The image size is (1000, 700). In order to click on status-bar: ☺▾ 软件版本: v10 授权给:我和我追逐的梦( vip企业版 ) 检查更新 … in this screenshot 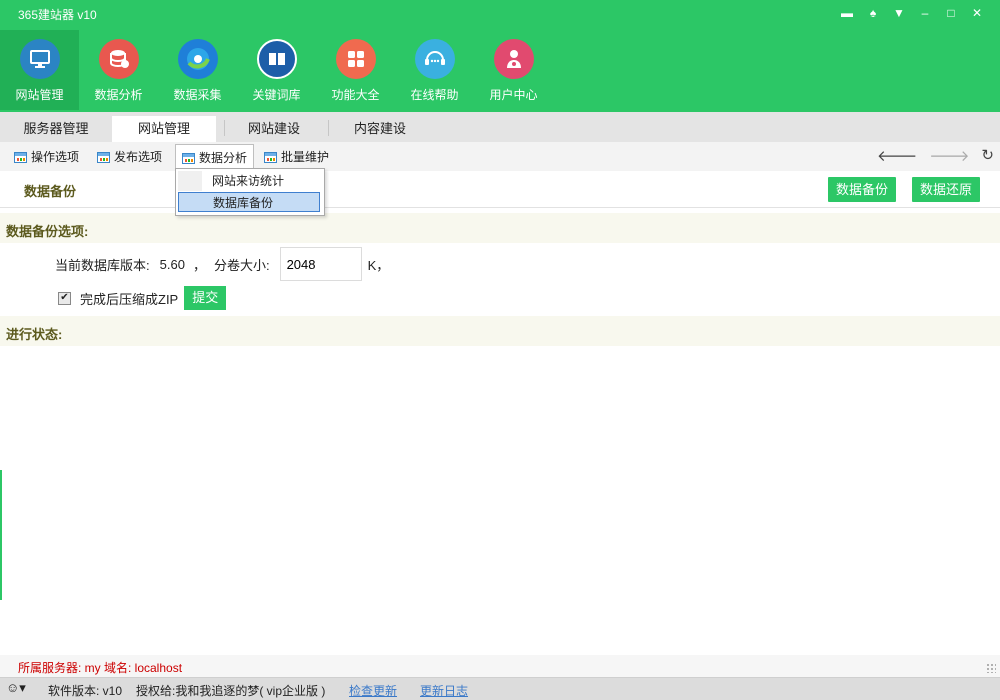, I will do `click(500, 688)`.